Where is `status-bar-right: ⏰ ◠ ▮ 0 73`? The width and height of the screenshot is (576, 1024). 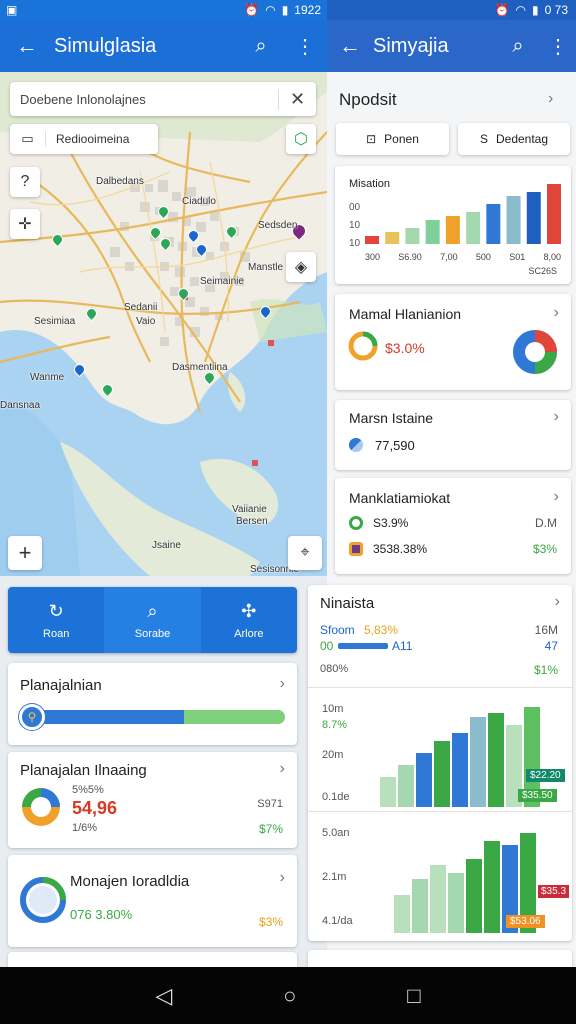 status-bar-right: ⏰ ◠ ▮ 0 73 is located at coordinates (451, 10).